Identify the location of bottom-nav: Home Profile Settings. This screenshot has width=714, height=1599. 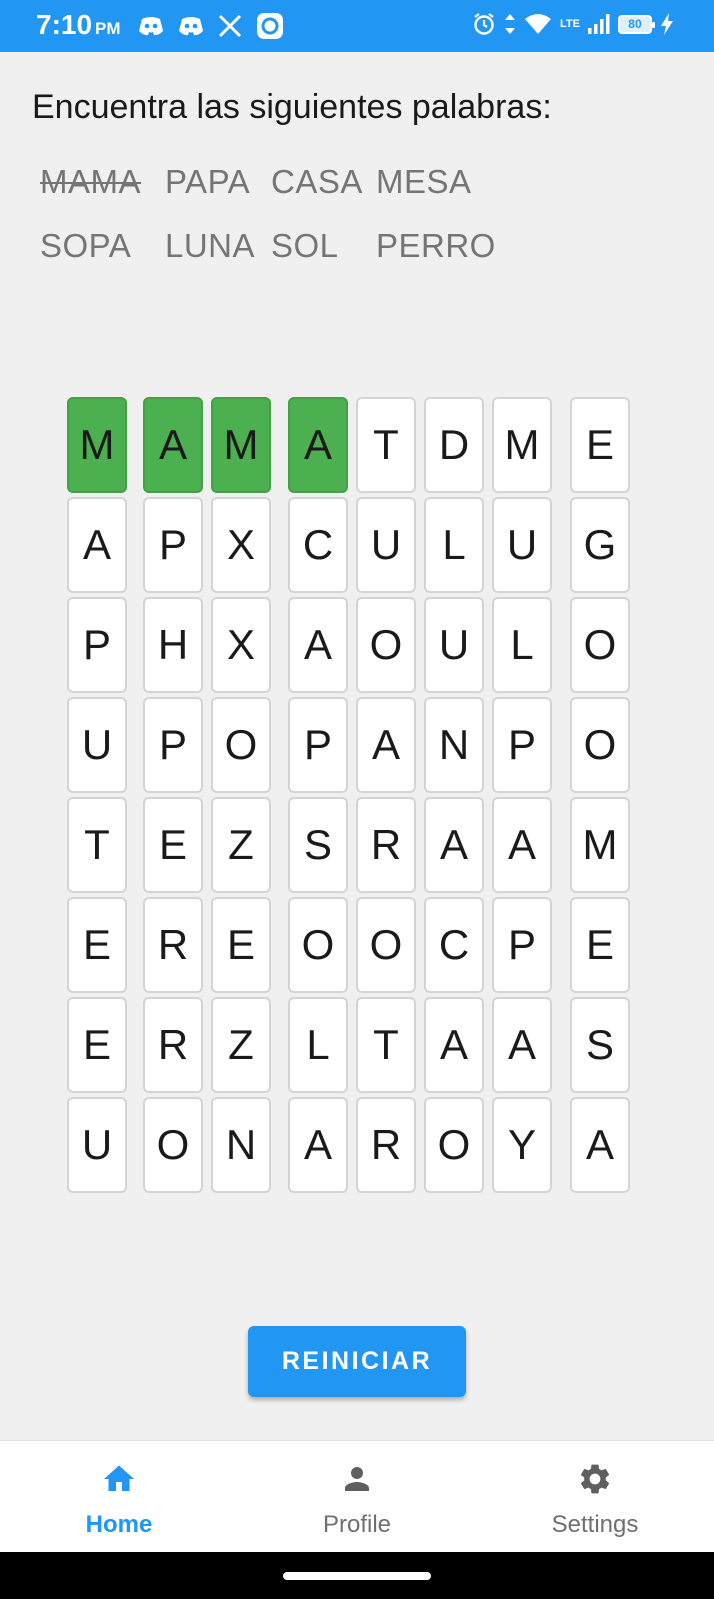
(357, 1496).